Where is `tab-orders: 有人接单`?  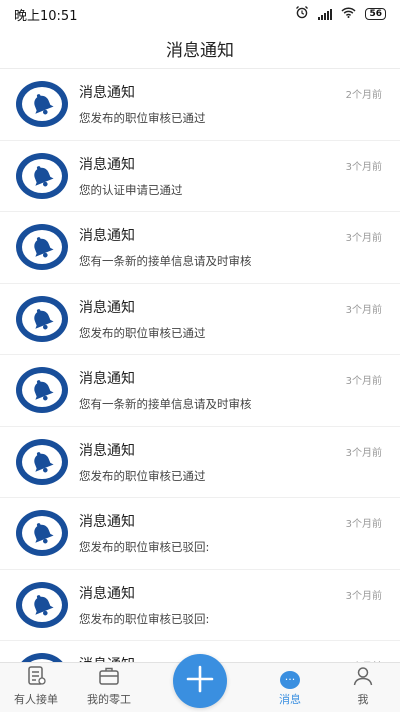
tab-orders: 有人接单 is located at coordinates (36, 687).